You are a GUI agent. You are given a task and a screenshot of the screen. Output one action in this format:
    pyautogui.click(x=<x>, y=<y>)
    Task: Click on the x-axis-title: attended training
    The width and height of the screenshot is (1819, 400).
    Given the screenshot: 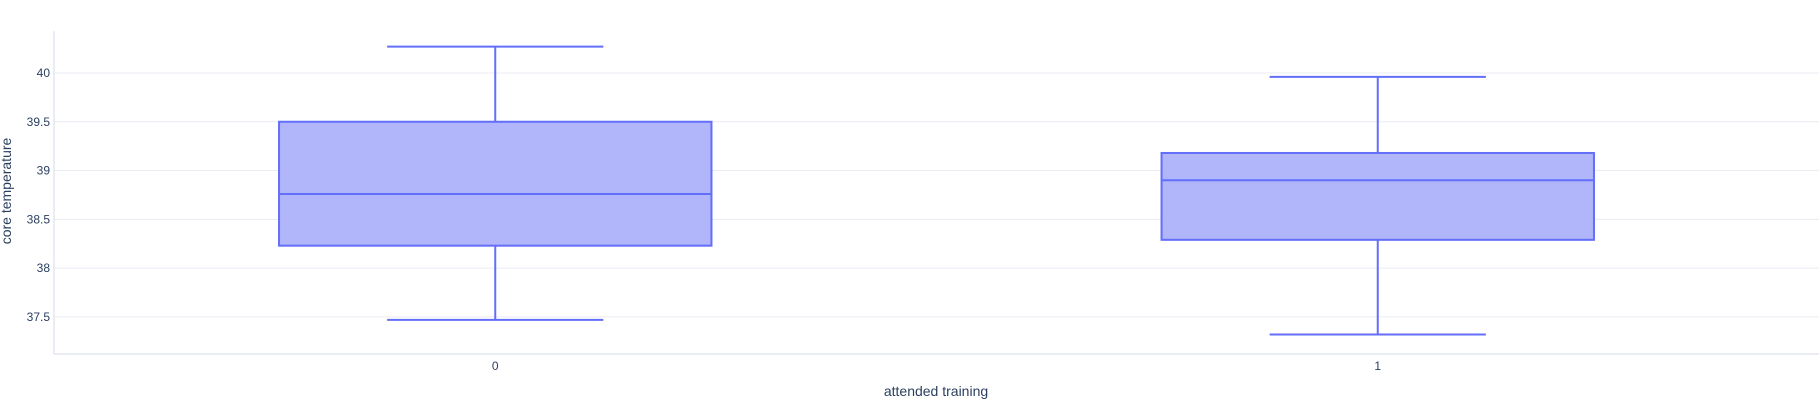 What is the action you would take?
    pyautogui.click(x=936, y=391)
    